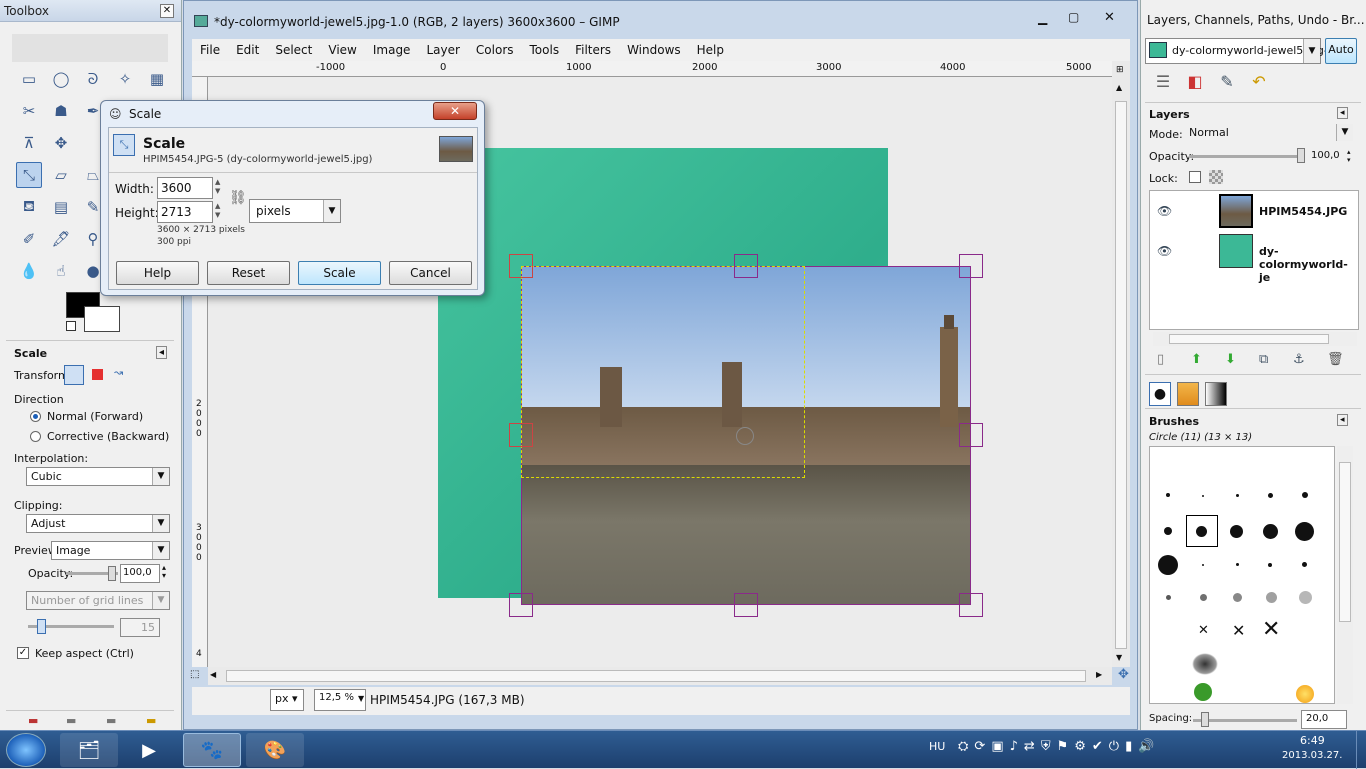 This screenshot has width=1366, height=769. I want to click on menu-layer: Layer, so click(442, 50).